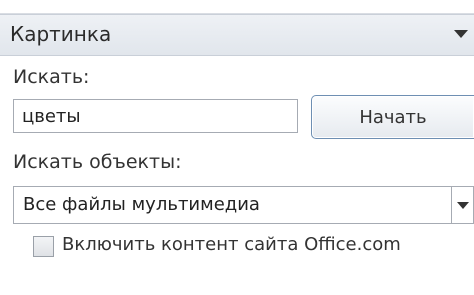 This screenshot has width=474, height=295. Describe the element at coordinates (392, 117) in the screenshot. I see `go-button: Начать` at that location.